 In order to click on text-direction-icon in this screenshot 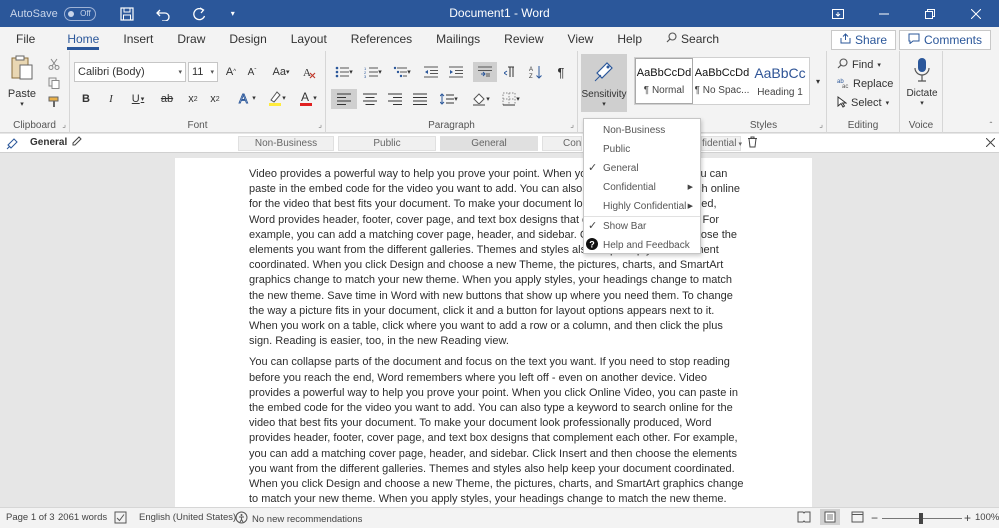, I will do `click(511, 72)`.